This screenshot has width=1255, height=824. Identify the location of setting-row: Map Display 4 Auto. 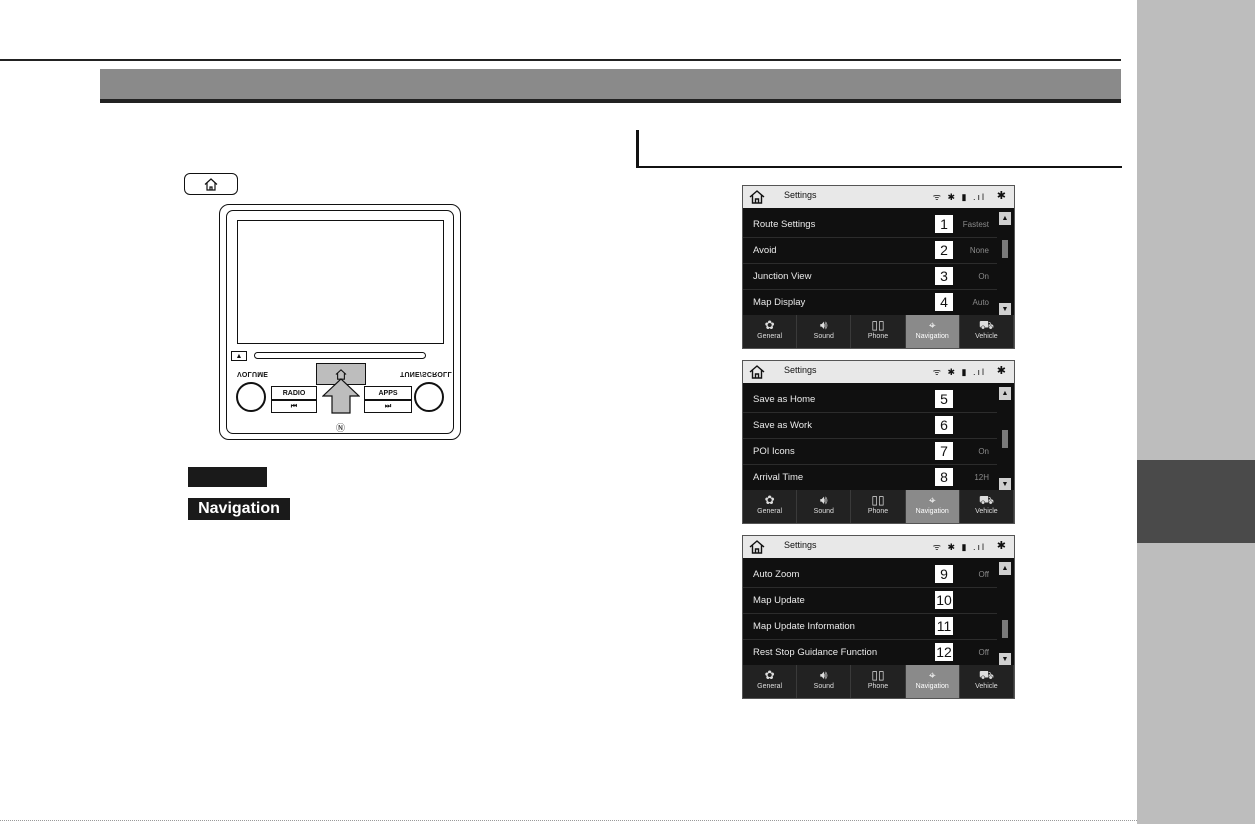
(870, 303).